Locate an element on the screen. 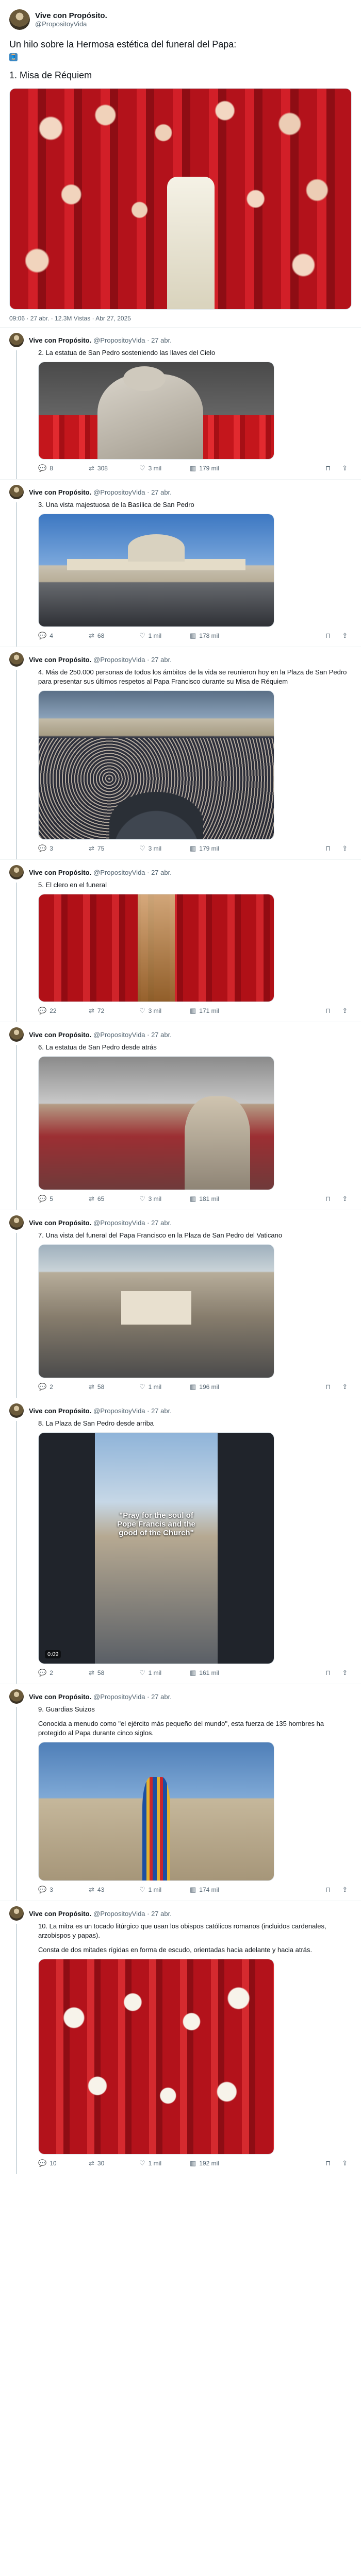 The width and height of the screenshot is (361, 2576). repost-button: ⇄ 68 is located at coordinates (114, 636).